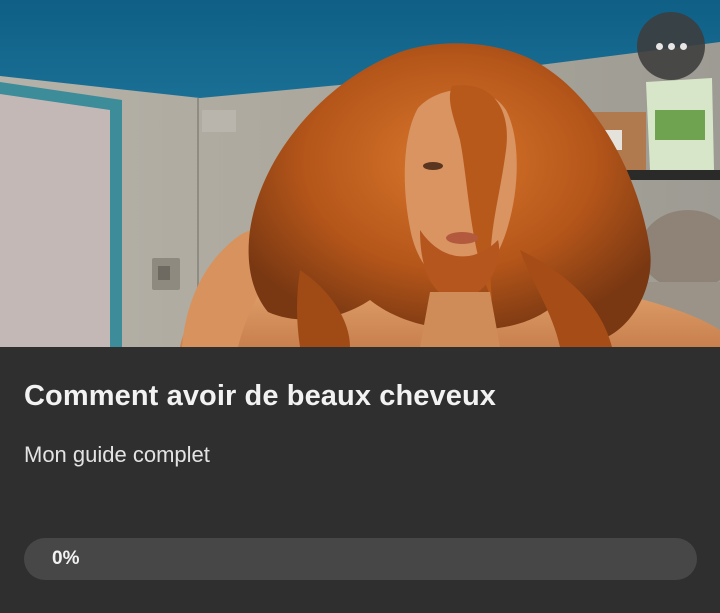 Image resolution: width=720 pixels, height=613 pixels. I want to click on more-options-button, so click(671, 46).